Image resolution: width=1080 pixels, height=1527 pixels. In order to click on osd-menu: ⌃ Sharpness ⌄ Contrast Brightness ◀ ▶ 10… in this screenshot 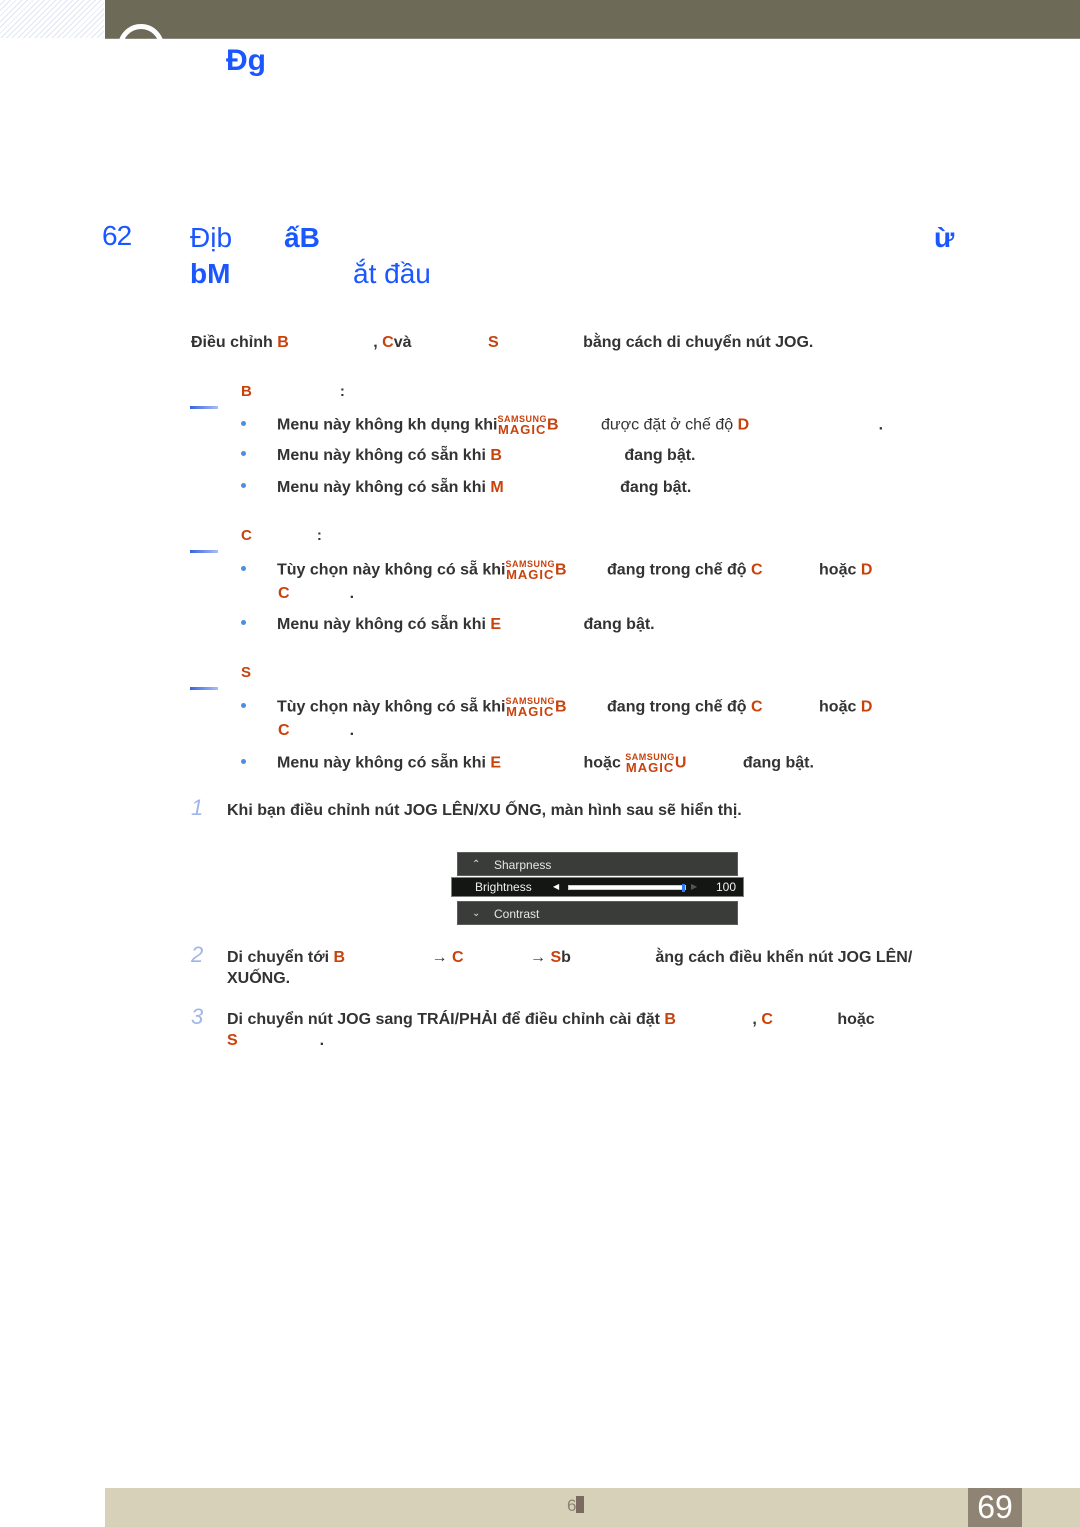, I will do `click(597, 888)`.